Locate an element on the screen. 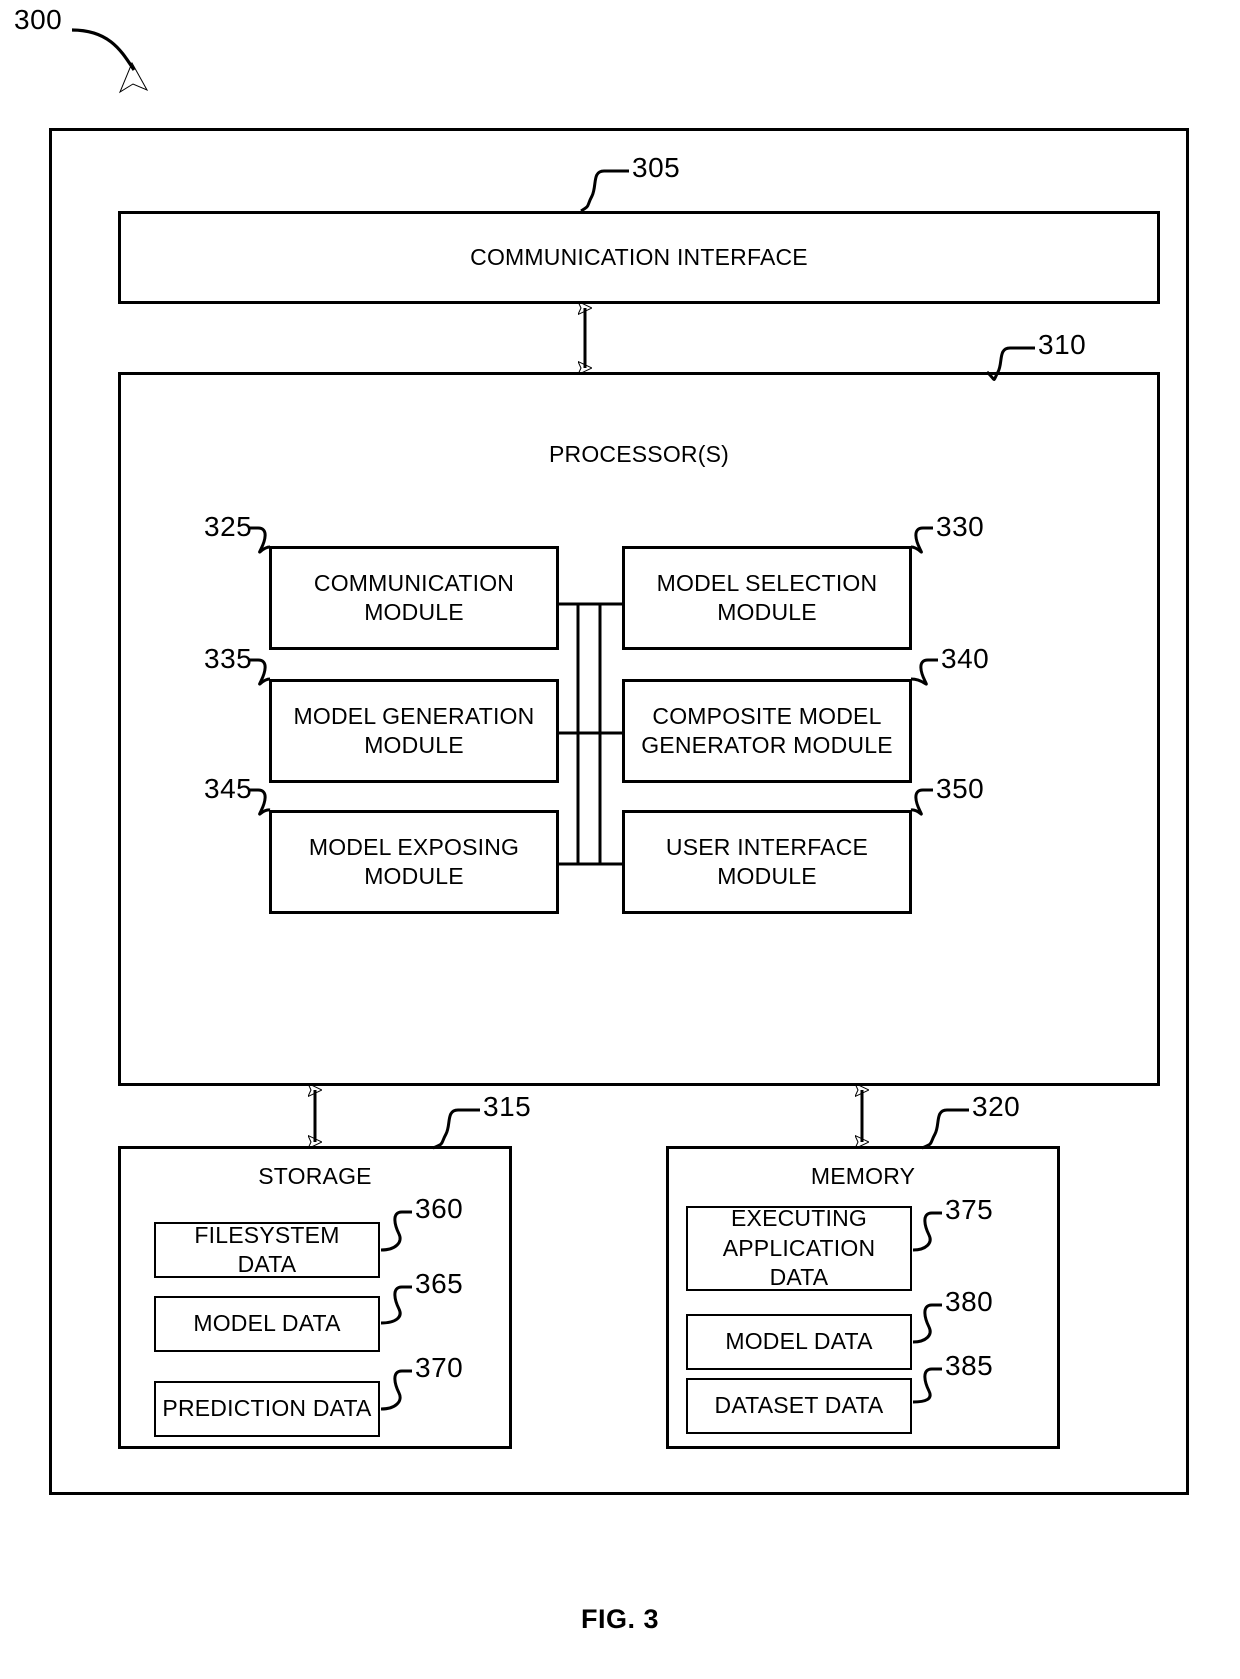 This screenshot has width=1240, height=1679. communication-module-block: COMMUNICATION MODULE is located at coordinates (414, 598).